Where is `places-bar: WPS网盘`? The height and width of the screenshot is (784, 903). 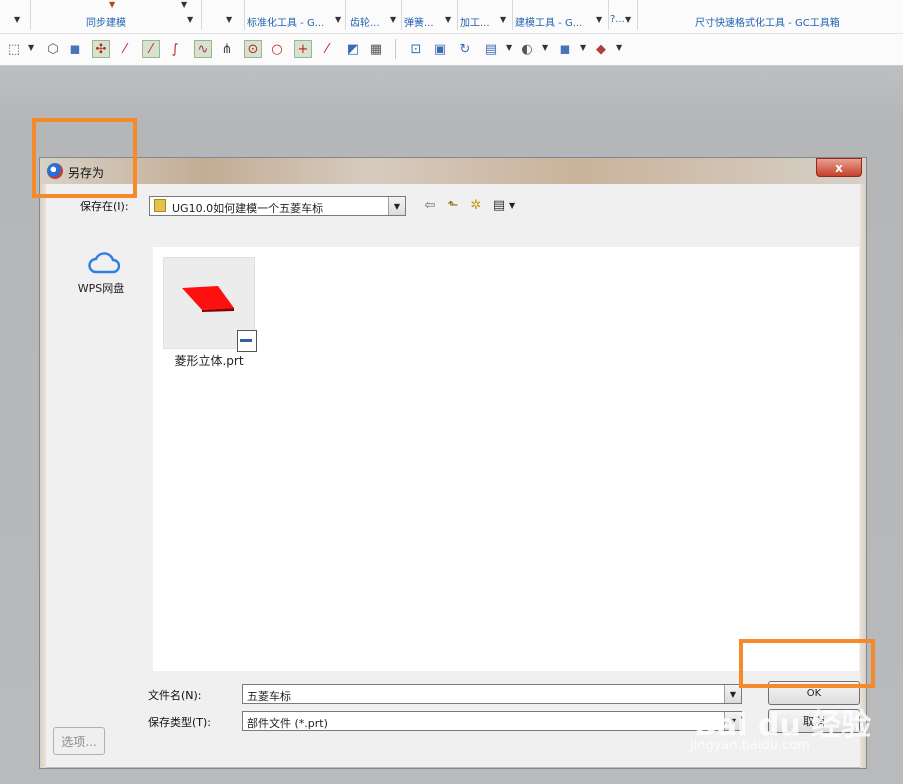 places-bar: WPS网盘 is located at coordinates (101, 276).